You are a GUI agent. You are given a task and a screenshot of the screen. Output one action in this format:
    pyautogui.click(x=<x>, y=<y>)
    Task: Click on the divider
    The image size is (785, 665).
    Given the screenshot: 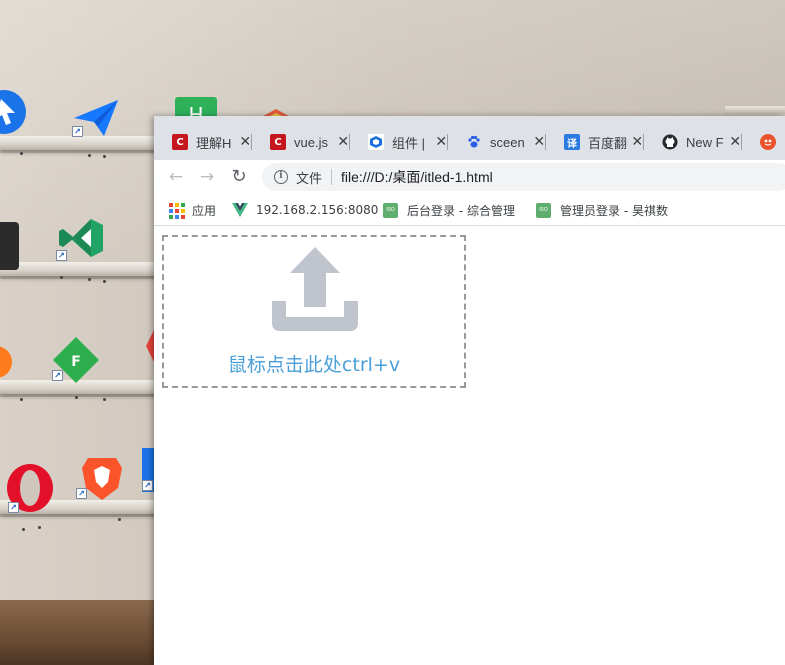 What is the action you would take?
    pyautogui.click(x=332, y=177)
    